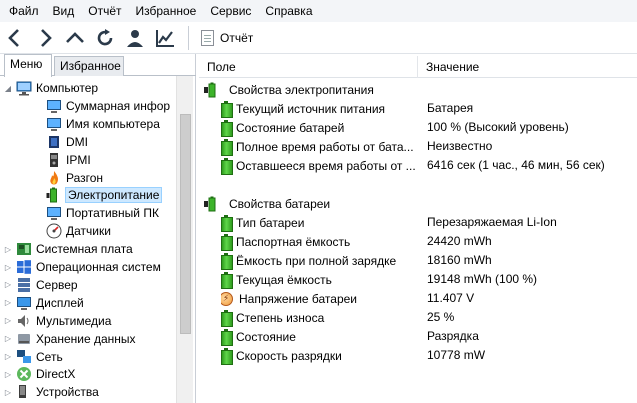 This screenshot has height=403, width=637. Describe the element at coordinates (418, 127) in the screenshot. I see `property-row: Состояние батарей 100 % (Высокий уровень)` at that location.